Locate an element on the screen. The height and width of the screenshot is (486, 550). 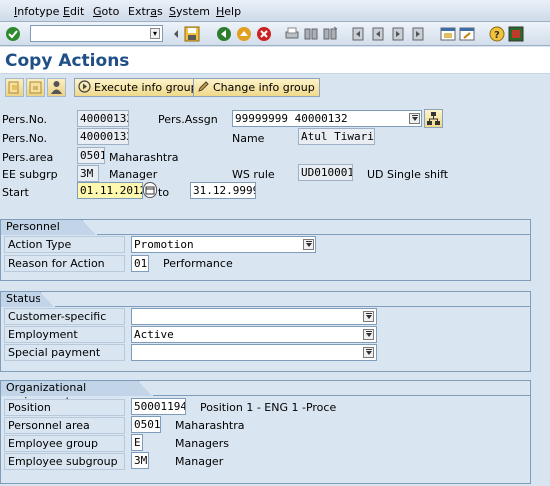
personnel-area-text: Maharashtra is located at coordinates (210, 425).